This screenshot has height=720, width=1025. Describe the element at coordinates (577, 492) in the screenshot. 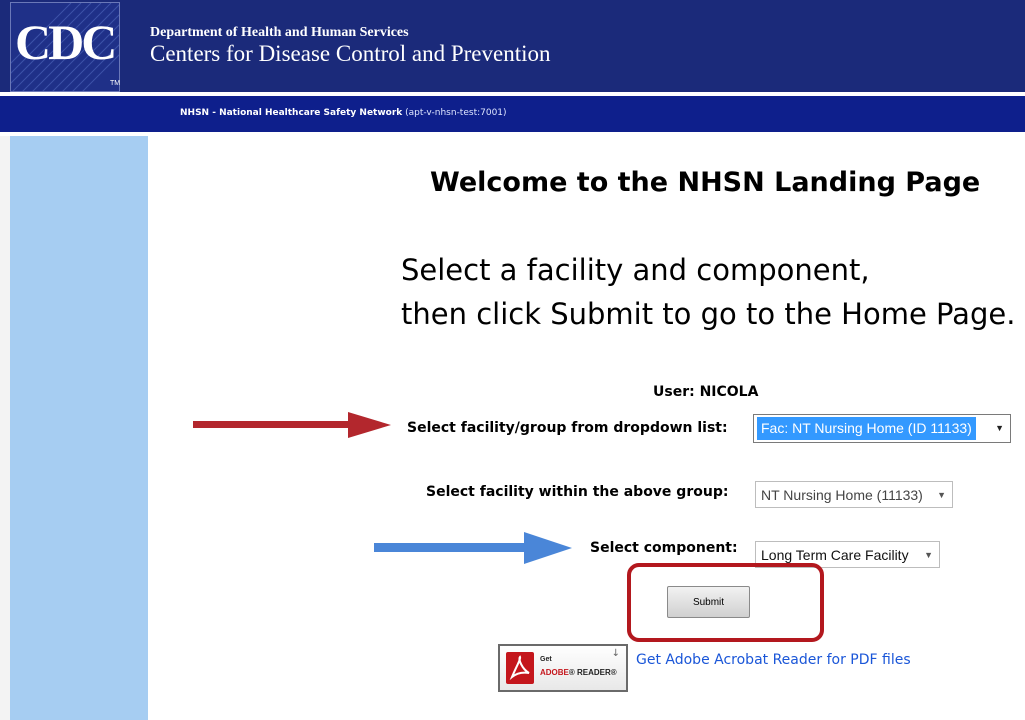

I see `facility-within-label: Select facility within the above group:` at that location.